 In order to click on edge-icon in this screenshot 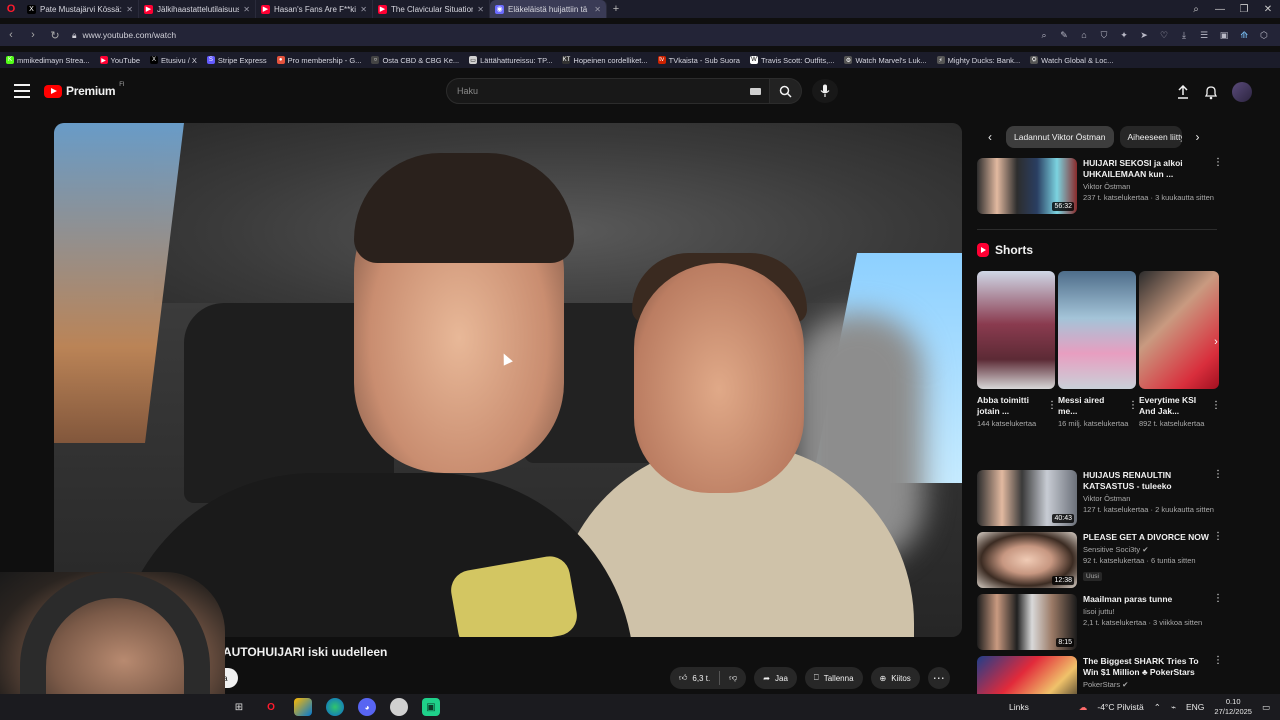, I will do `click(335, 707)`.